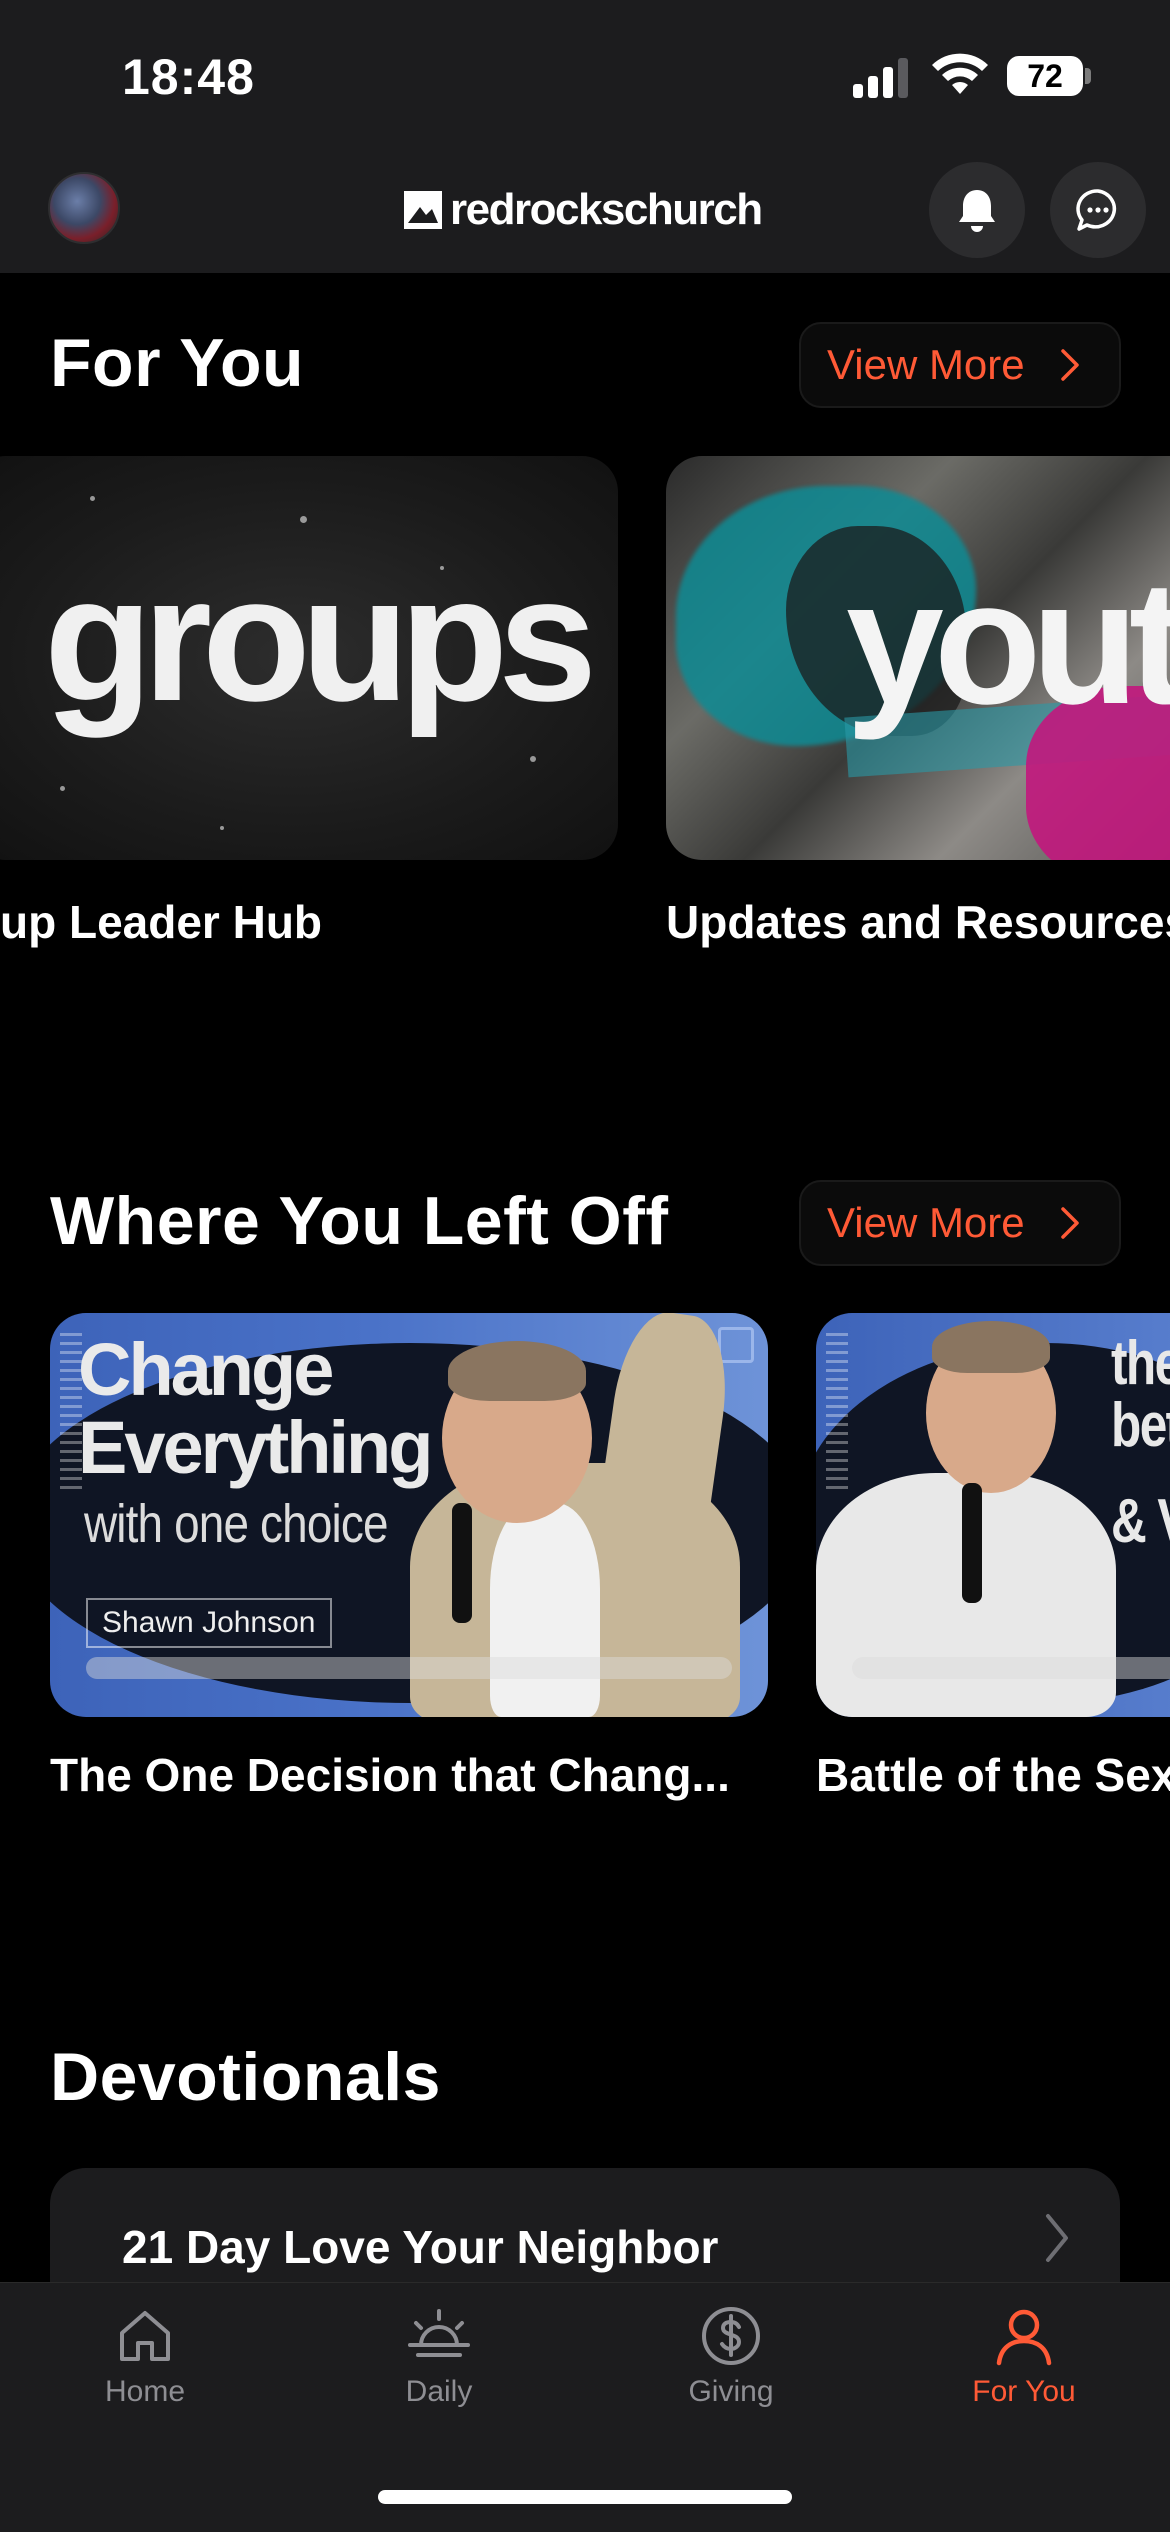 The height and width of the screenshot is (2532, 1170). I want to click on app-header: redrockschurch, so click(585, 211).